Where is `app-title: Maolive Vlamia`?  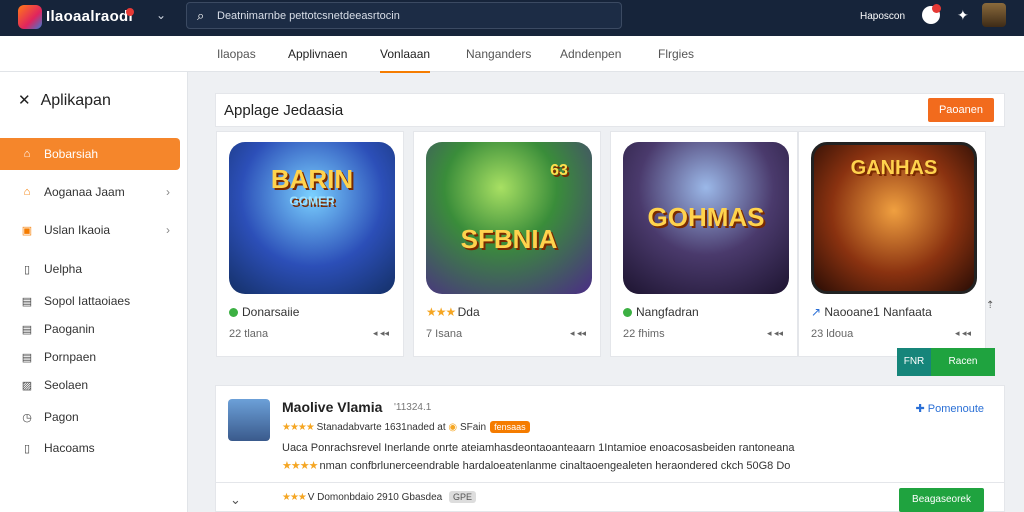
app-title: Maolive Vlamia is located at coordinates (332, 407).